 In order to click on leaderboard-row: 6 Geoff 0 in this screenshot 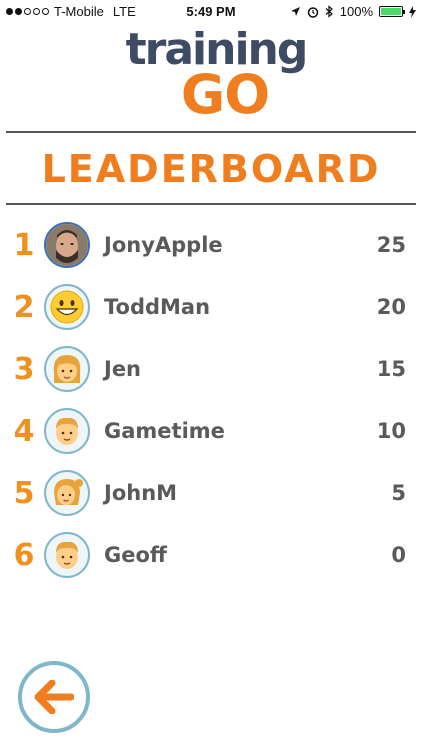, I will do `click(211, 555)`.